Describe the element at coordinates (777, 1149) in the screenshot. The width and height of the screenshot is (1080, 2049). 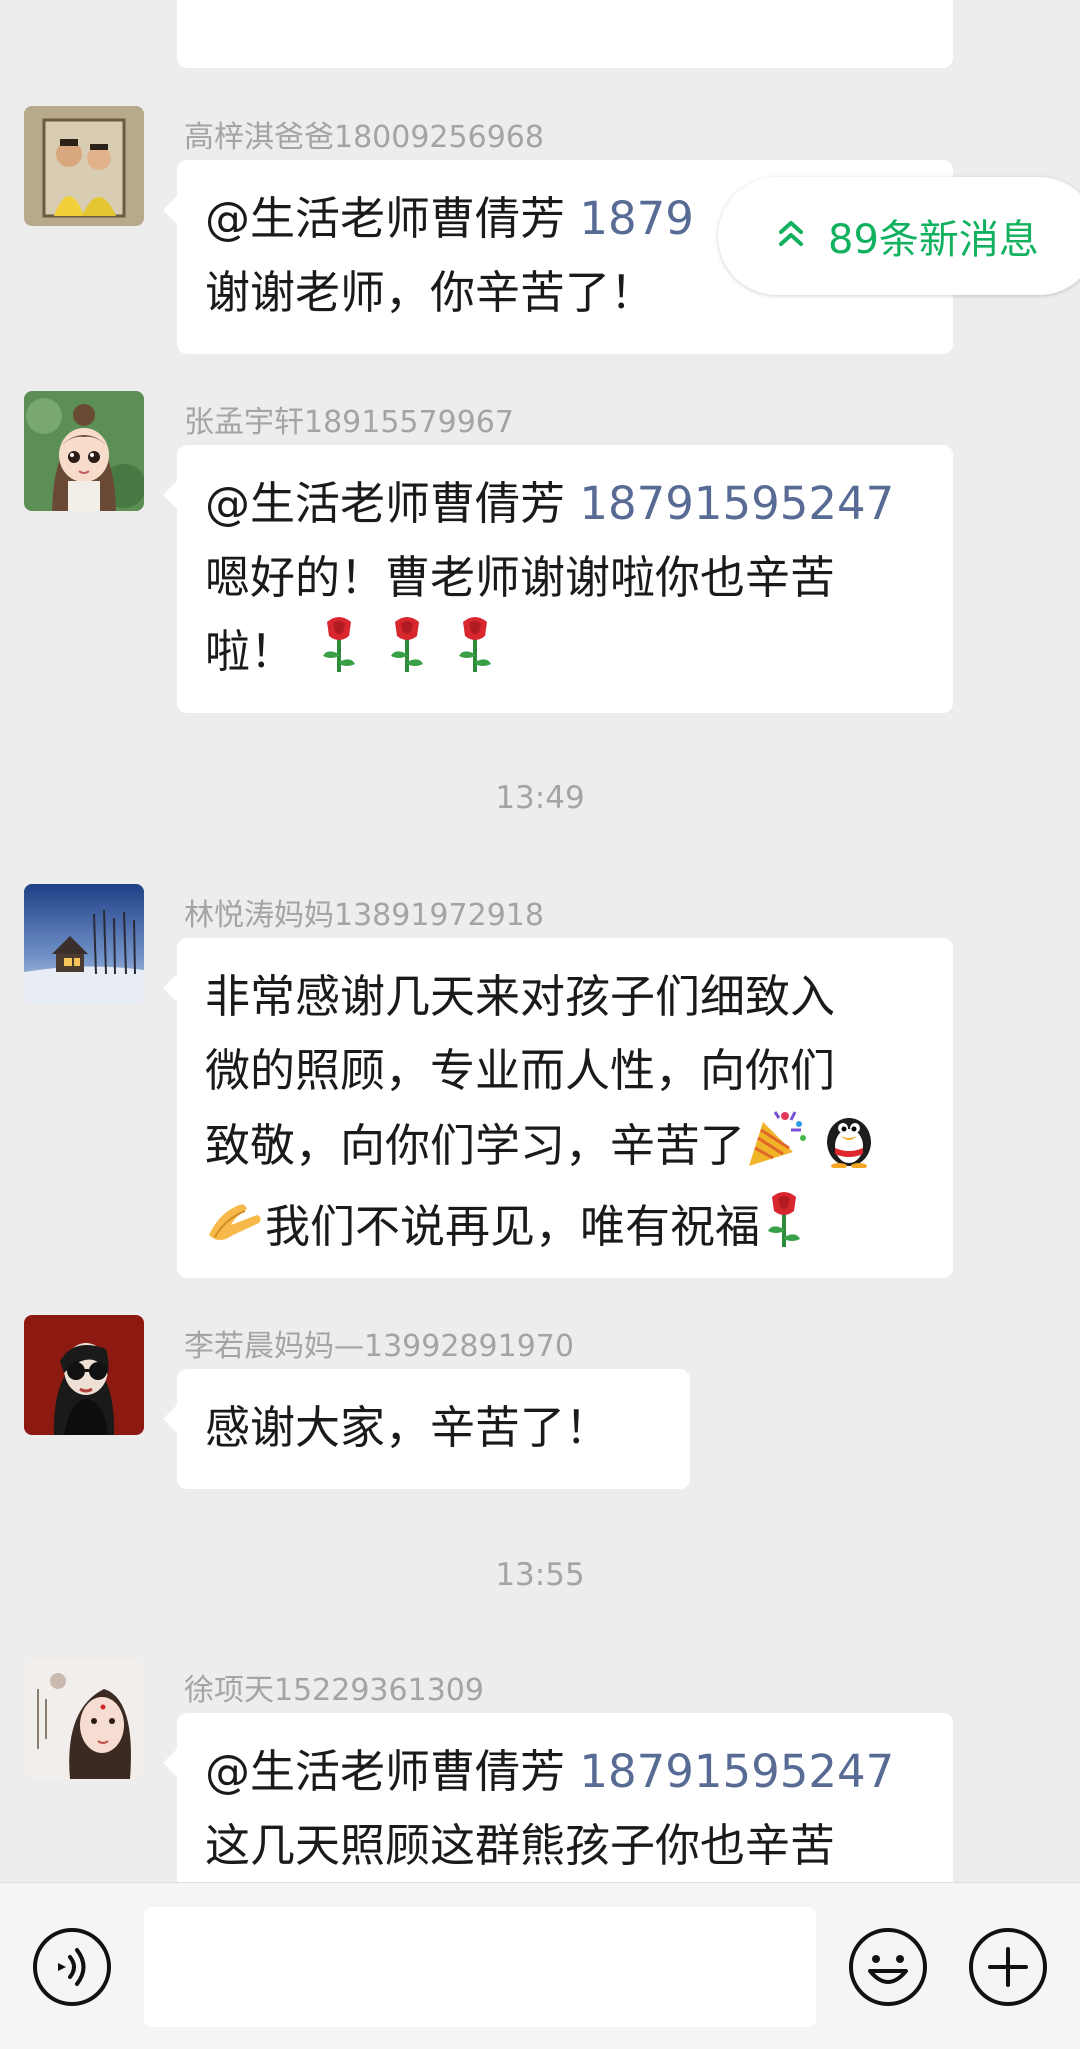
I see `party-popper-emoji` at that location.